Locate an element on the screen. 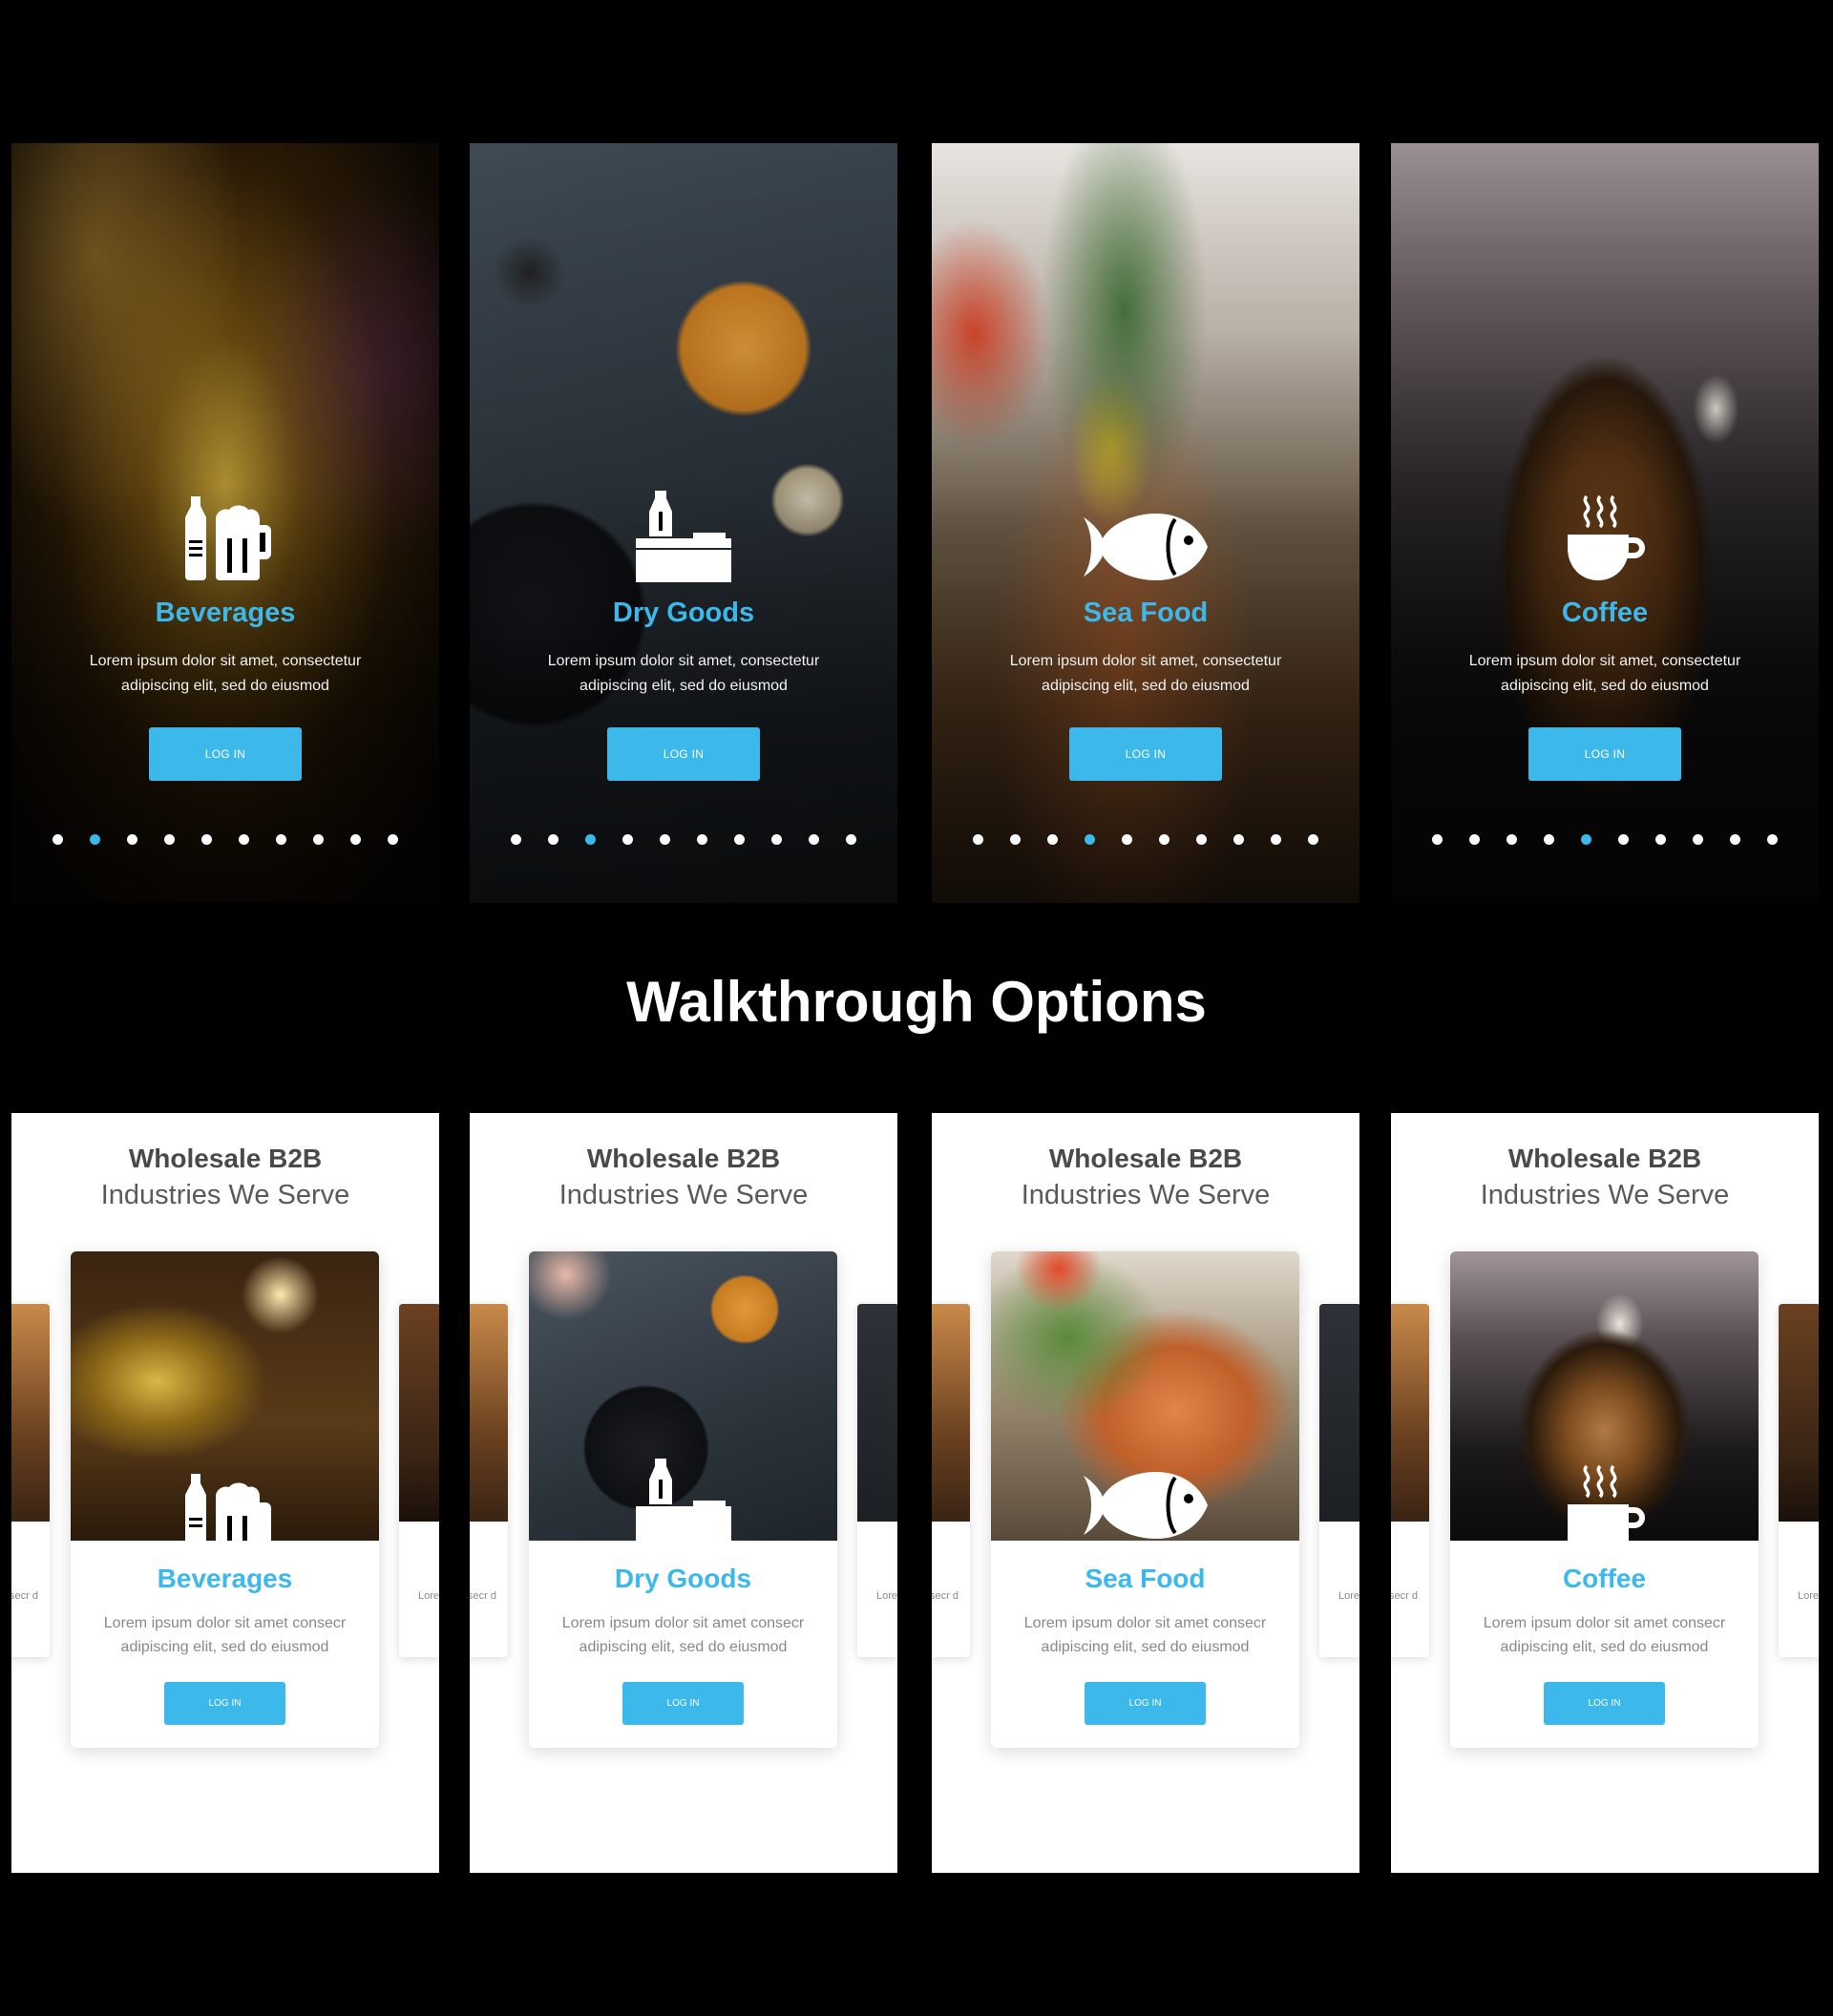  screen-title: Sea Food is located at coordinates (1146, 613).